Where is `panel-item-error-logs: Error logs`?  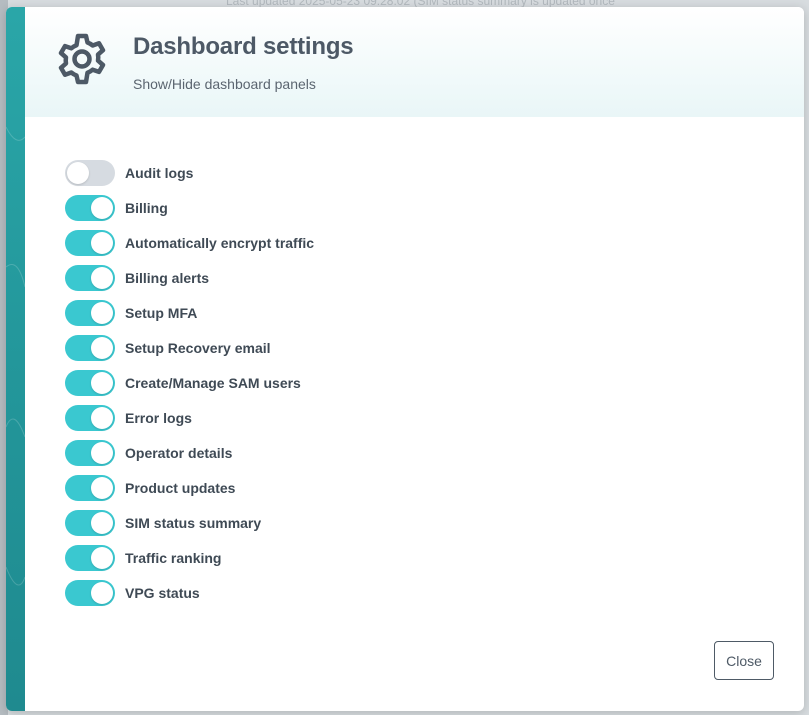 panel-item-error-logs: Error logs is located at coordinates (189, 417).